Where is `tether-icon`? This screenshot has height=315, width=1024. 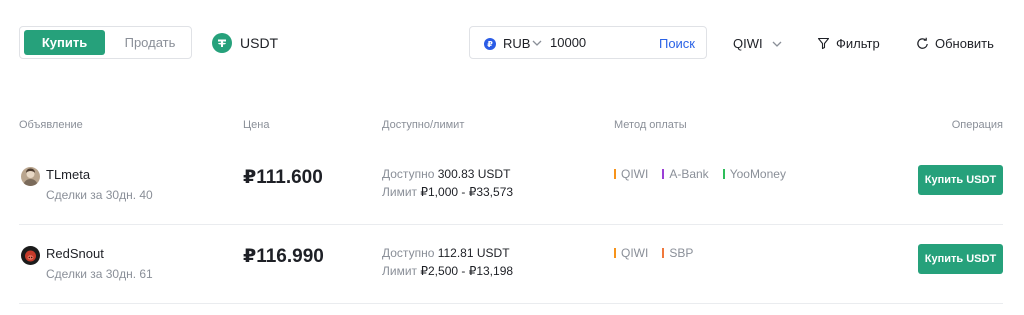
tether-icon is located at coordinates (222, 43).